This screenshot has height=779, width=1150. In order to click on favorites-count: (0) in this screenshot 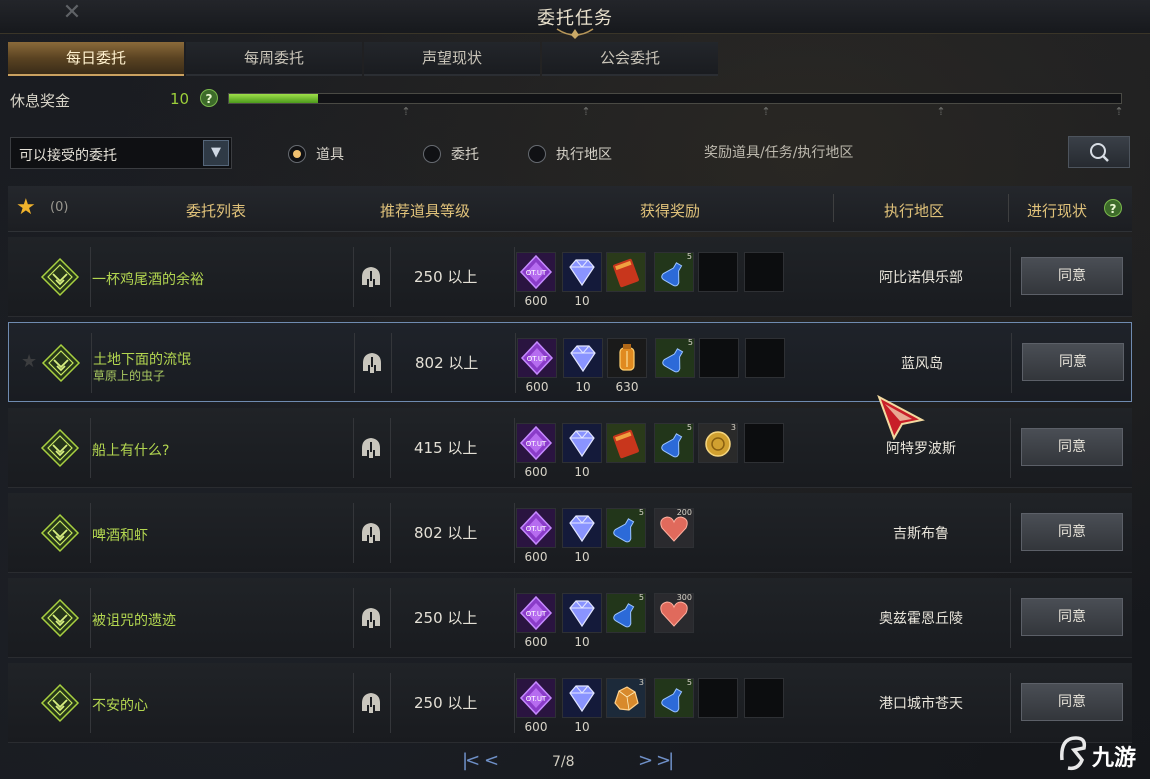, I will do `click(59, 207)`.